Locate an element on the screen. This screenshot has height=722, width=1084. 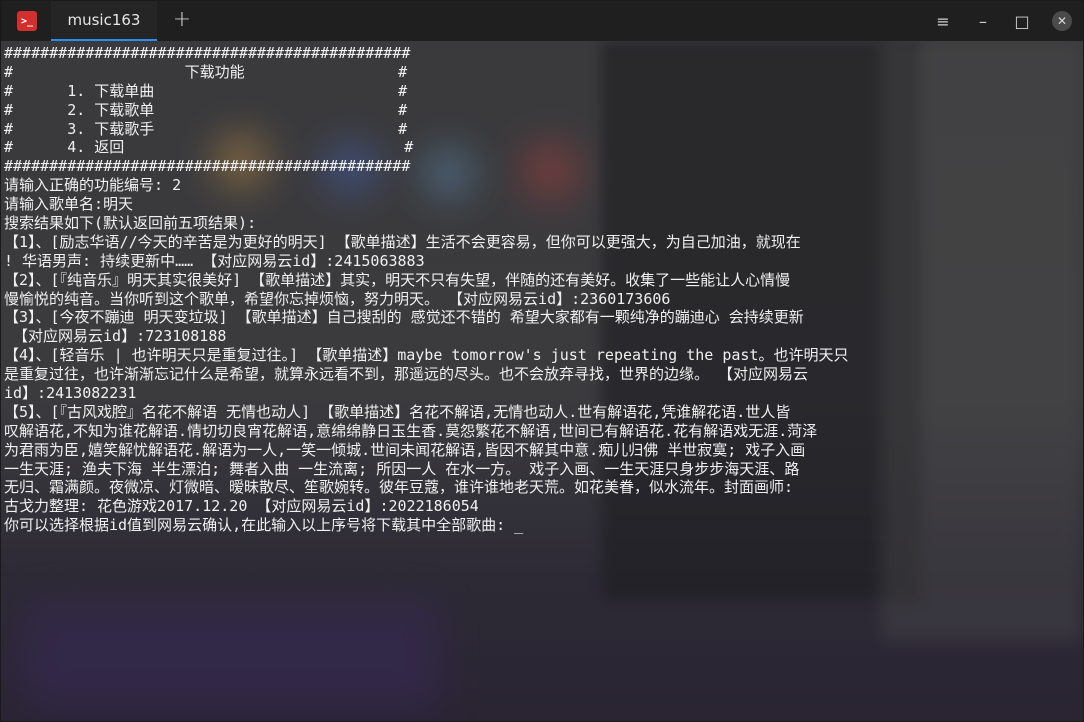
terminal-line-text: 请输入歌单名:明天 is located at coordinates (69, 204).